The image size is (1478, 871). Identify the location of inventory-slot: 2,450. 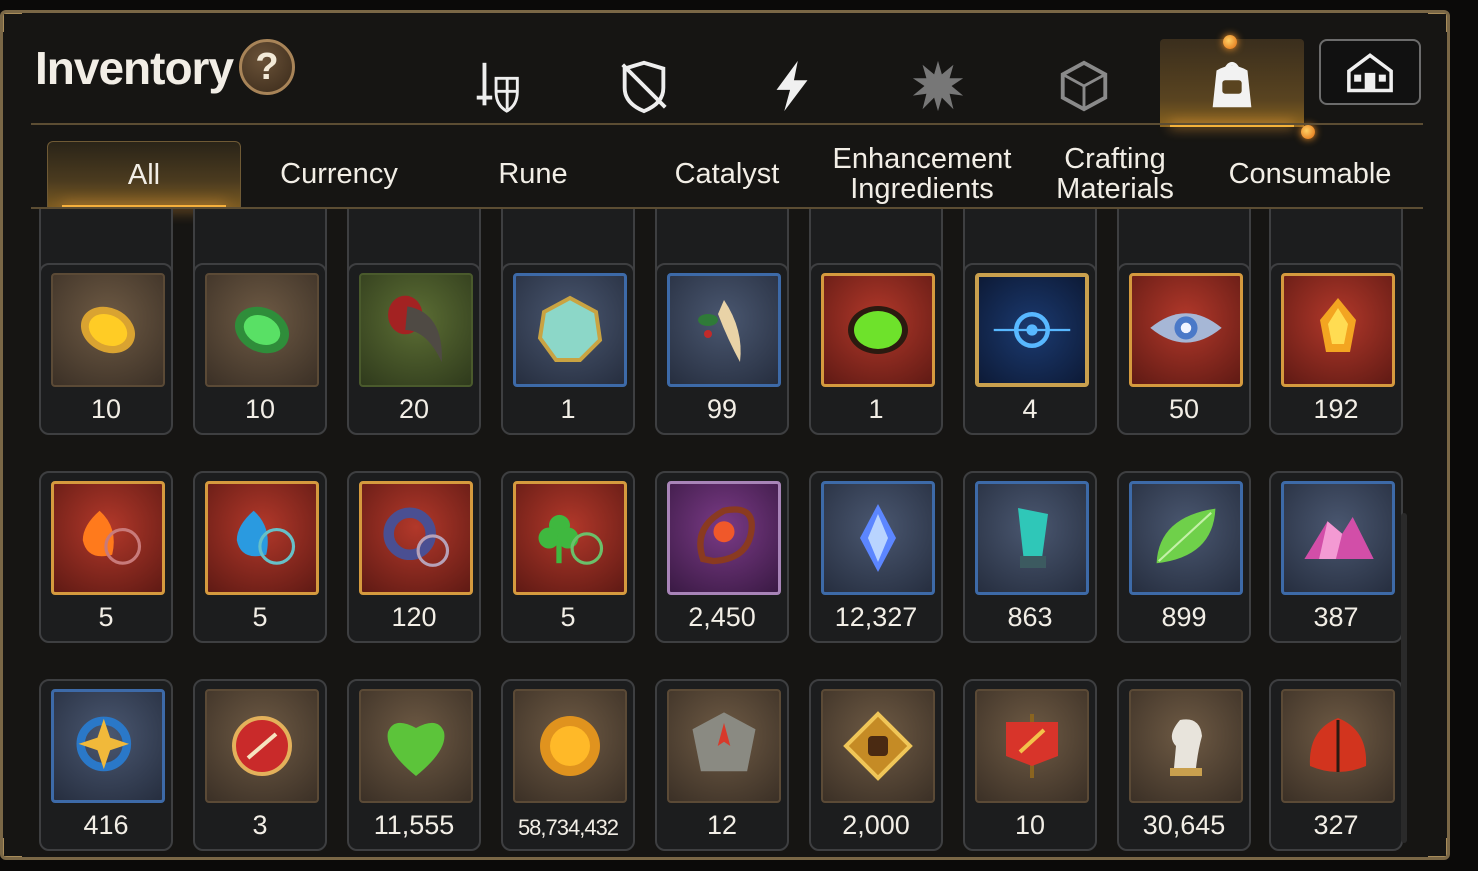
(722, 557).